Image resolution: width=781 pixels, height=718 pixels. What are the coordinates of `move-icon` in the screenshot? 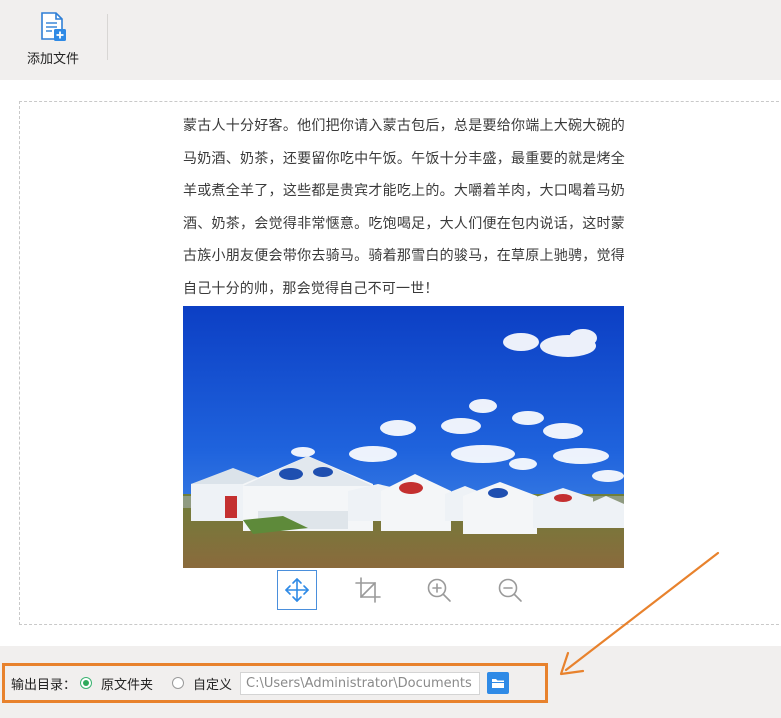 It's located at (297, 590).